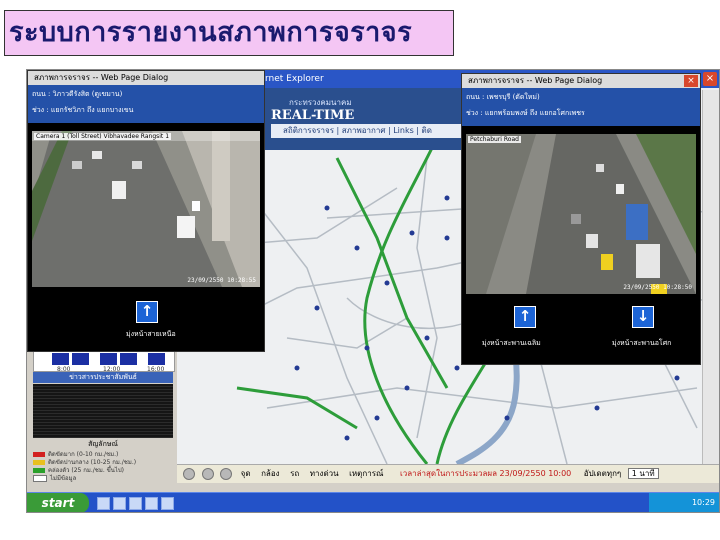 This screenshot has height=540, width=720. What do you see at coordinates (40, 478) in the screenshot?
I see `legend-swatch` at bounding box center [40, 478].